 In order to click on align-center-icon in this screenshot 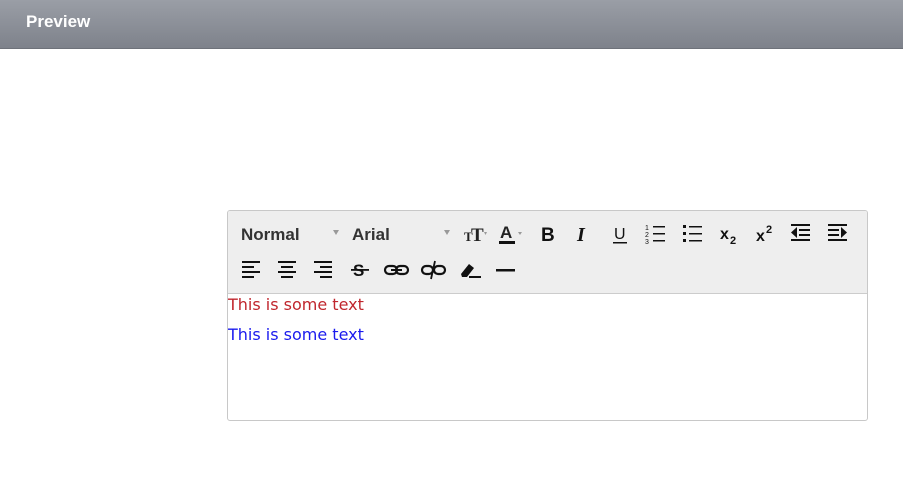, I will do `click(287, 269)`.